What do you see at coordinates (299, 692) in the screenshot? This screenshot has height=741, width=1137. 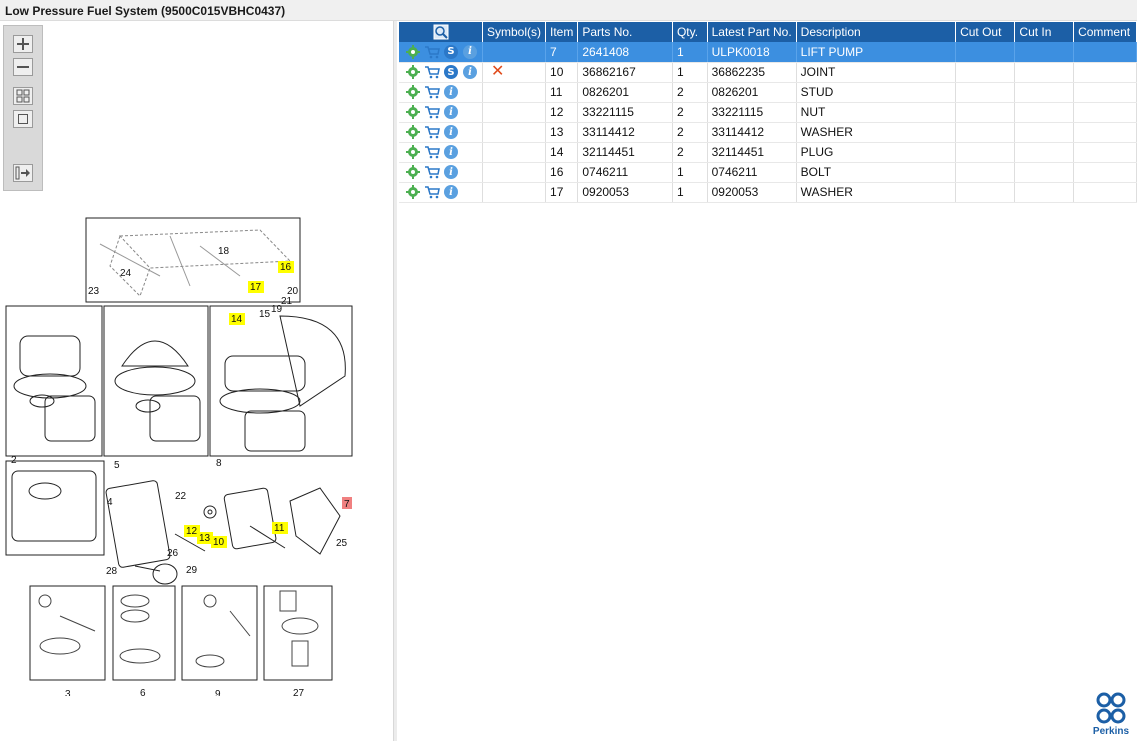 I see `callout-27: 27` at bounding box center [299, 692].